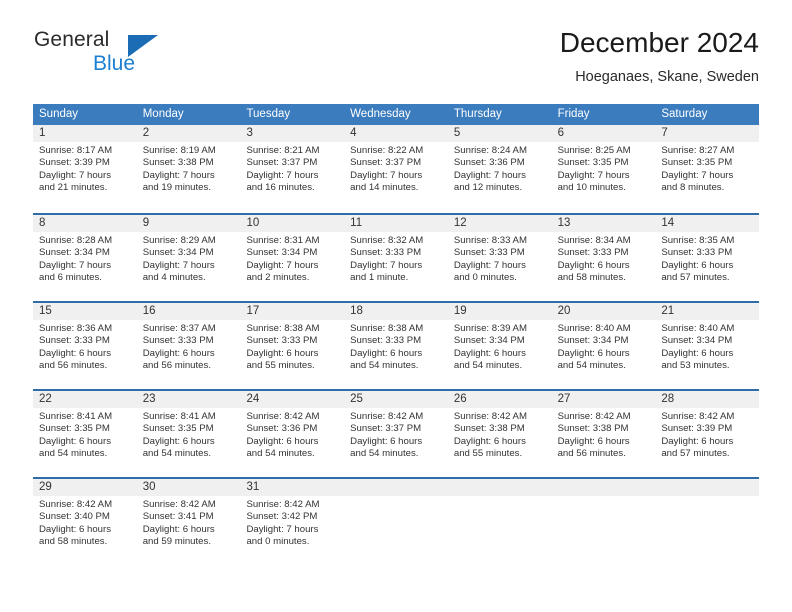  What do you see at coordinates (76, 240) in the screenshot?
I see `sunrise-text: Sunrise: 8:28 AM` at bounding box center [76, 240].